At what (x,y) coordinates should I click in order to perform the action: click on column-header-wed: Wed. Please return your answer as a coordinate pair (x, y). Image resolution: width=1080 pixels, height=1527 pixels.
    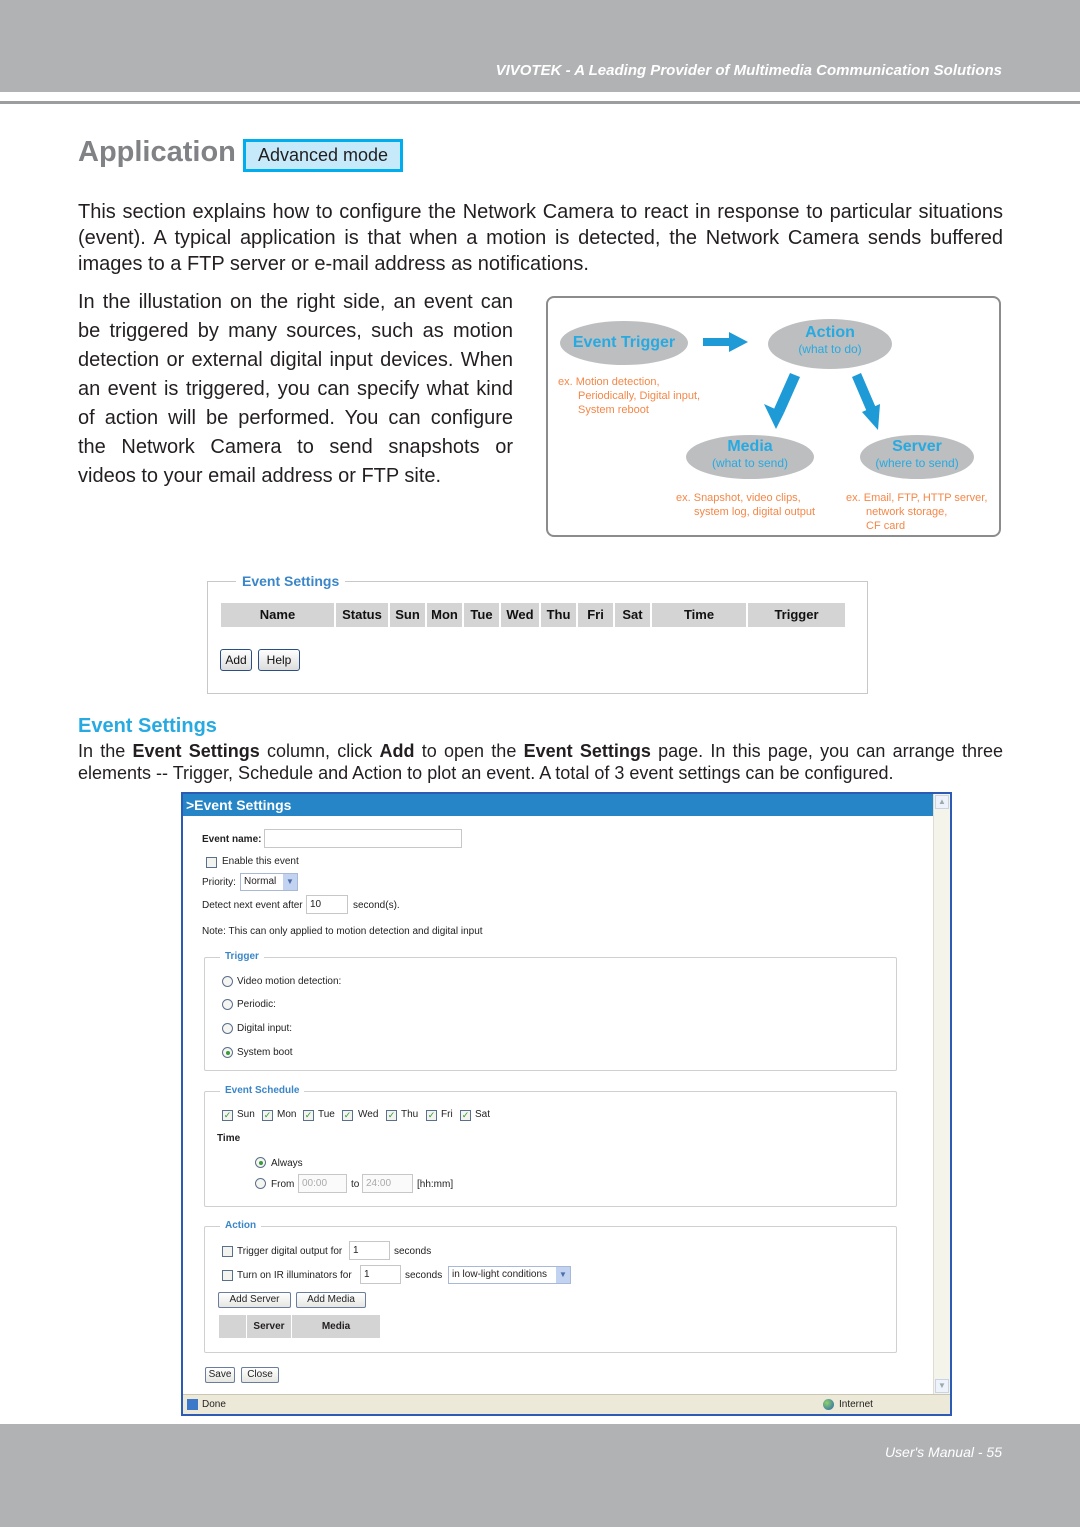
    Looking at the image, I should click on (520, 615).